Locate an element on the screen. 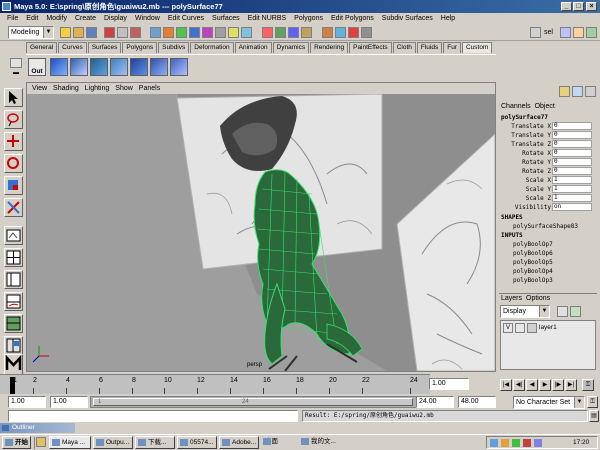  attribute-editor-toggle-icon is located at coordinates (564, 91).